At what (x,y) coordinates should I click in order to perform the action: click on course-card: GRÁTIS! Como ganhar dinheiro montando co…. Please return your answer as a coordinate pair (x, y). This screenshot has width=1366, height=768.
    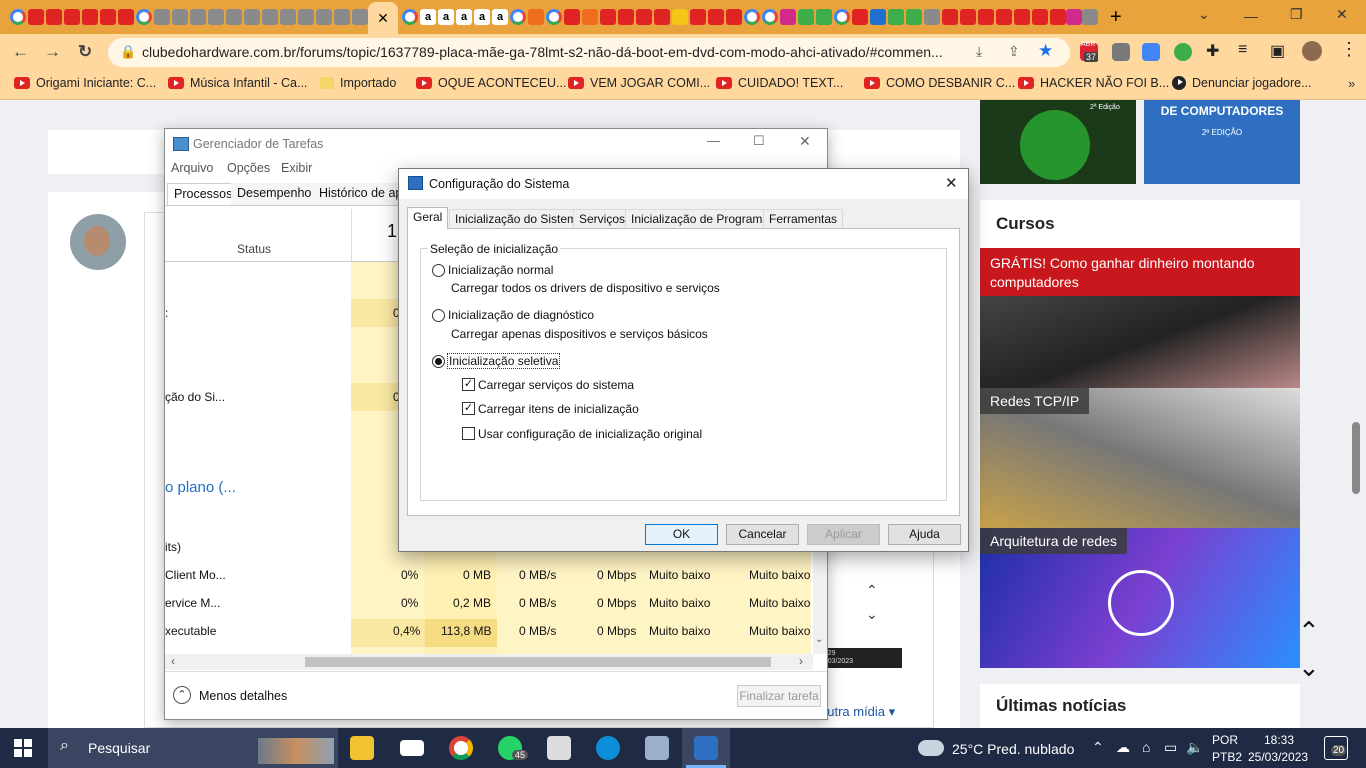
    Looking at the image, I should click on (1140, 318).